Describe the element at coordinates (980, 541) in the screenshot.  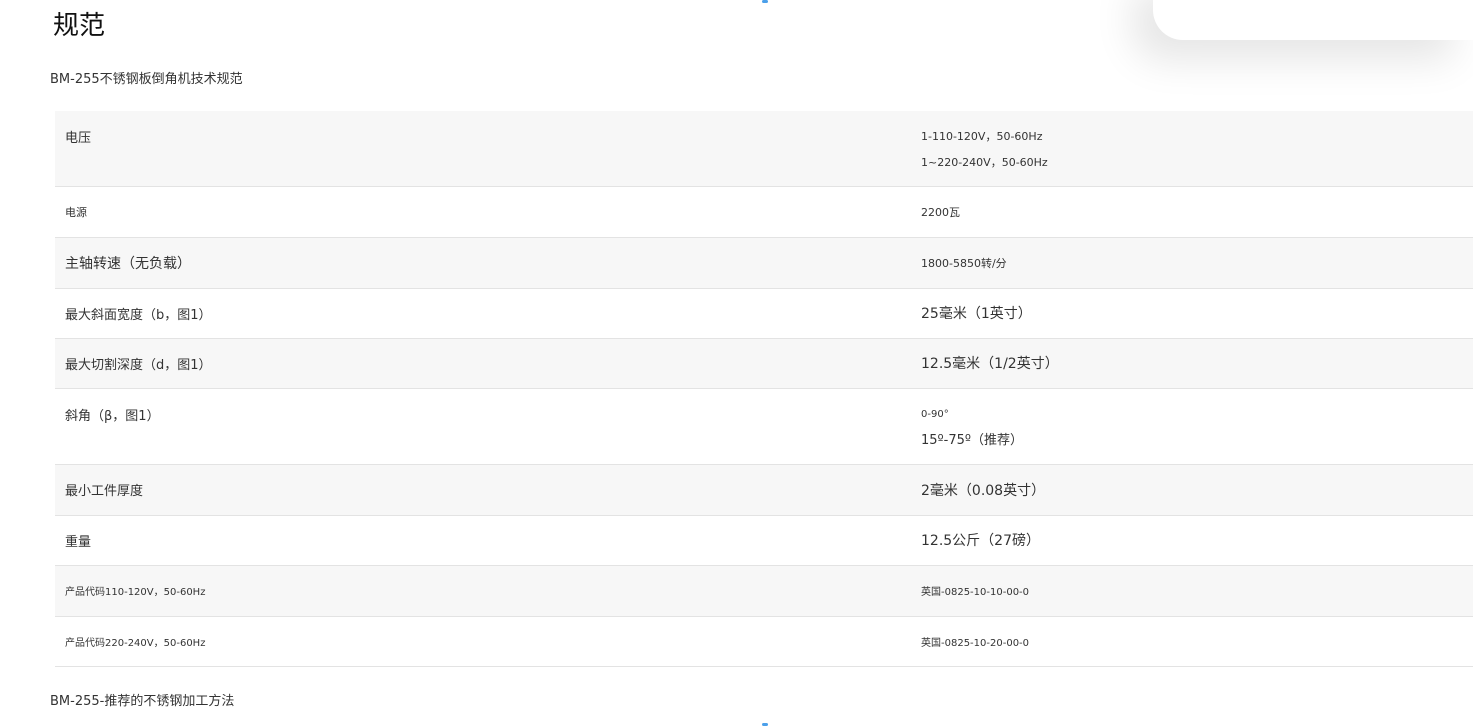
I see `spec-value: 12.5公斤（27磅）` at that location.